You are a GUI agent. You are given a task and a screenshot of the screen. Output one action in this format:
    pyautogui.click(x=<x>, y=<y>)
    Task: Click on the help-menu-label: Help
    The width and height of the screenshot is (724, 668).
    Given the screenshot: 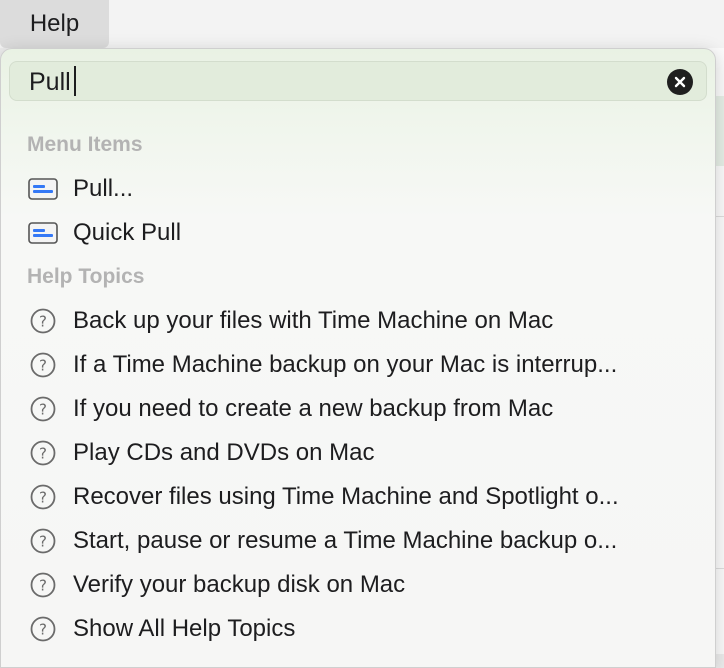 What is the action you would take?
    pyautogui.click(x=54, y=23)
    